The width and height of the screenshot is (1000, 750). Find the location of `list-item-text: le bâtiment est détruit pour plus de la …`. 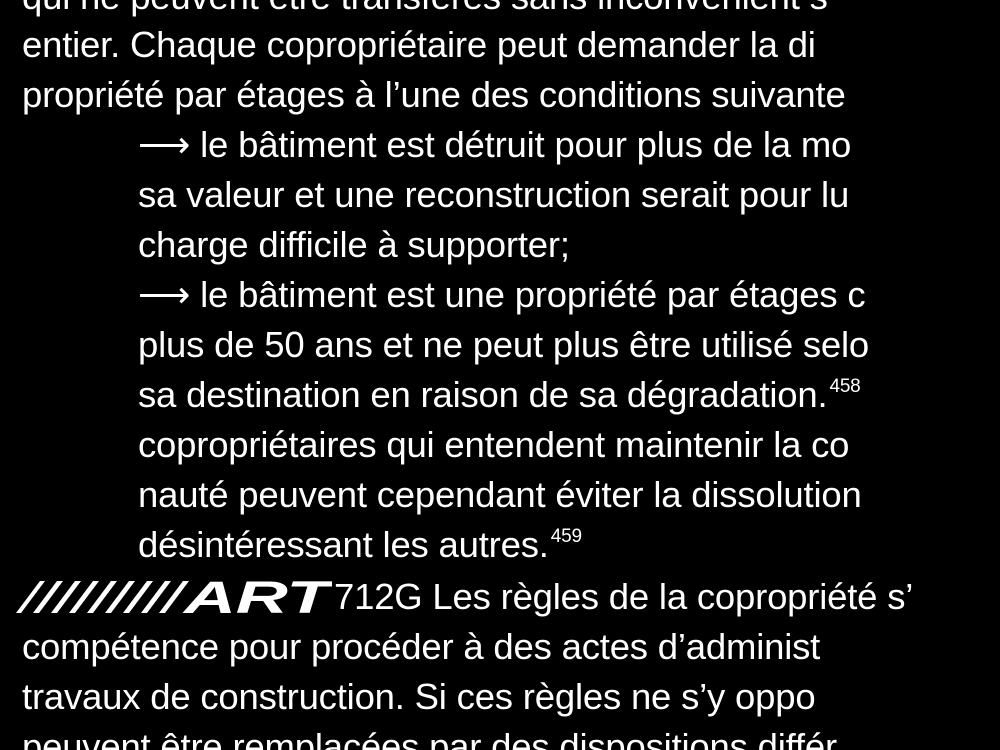

list-item-text: le bâtiment est détruit pour plus de la … is located at coordinates (526, 144).